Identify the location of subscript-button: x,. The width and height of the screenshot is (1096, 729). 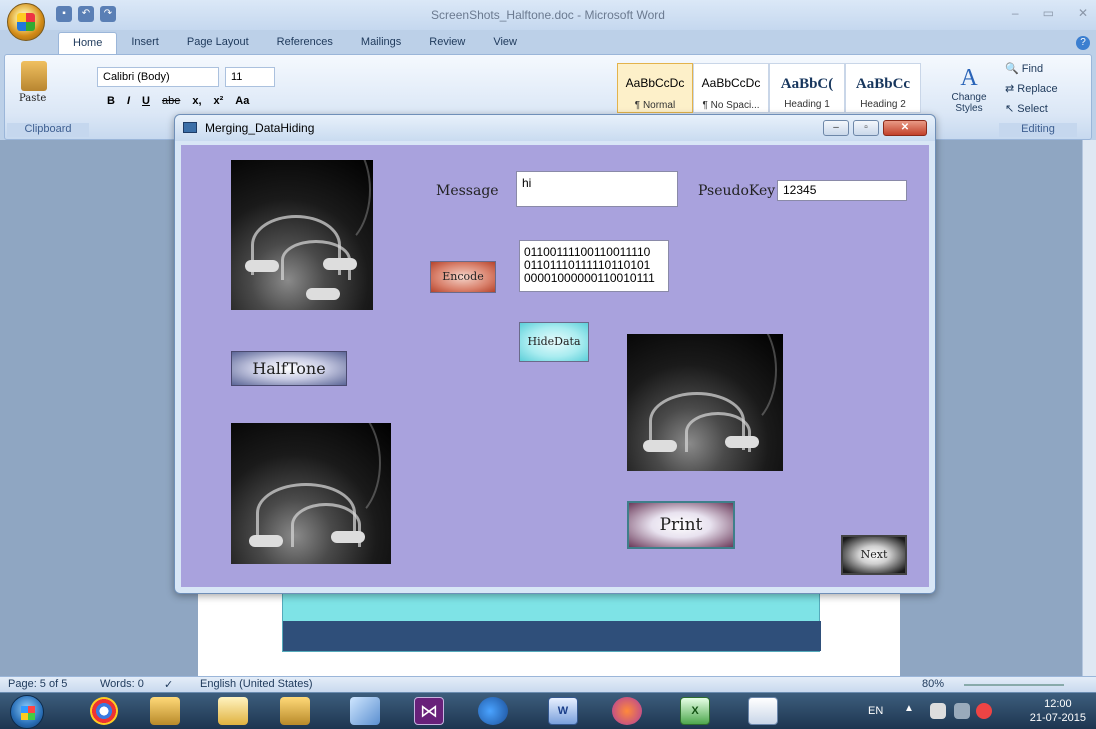
(196, 101).